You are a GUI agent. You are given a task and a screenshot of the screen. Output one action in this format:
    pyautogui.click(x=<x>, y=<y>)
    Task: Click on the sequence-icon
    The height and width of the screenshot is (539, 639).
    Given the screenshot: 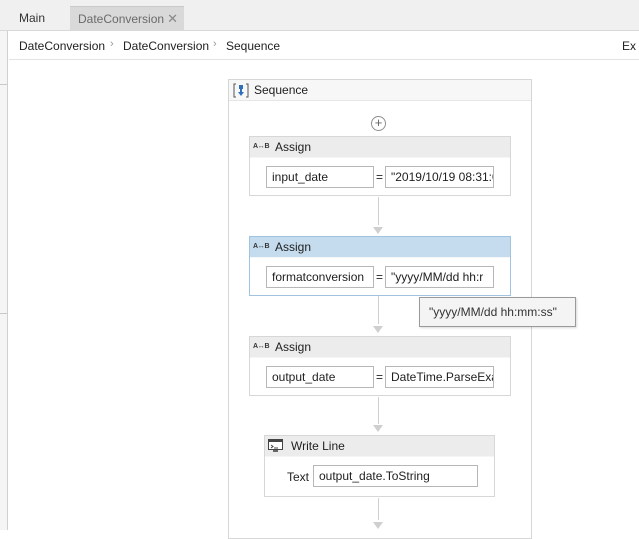 What is the action you would take?
    pyautogui.click(x=241, y=90)
    